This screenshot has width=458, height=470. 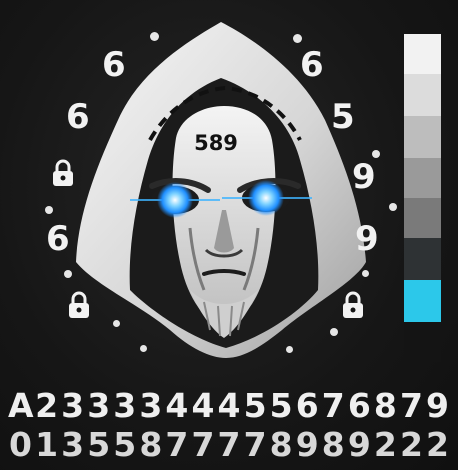 I want to click on strip-character: 0, so click(x=20, y=444).